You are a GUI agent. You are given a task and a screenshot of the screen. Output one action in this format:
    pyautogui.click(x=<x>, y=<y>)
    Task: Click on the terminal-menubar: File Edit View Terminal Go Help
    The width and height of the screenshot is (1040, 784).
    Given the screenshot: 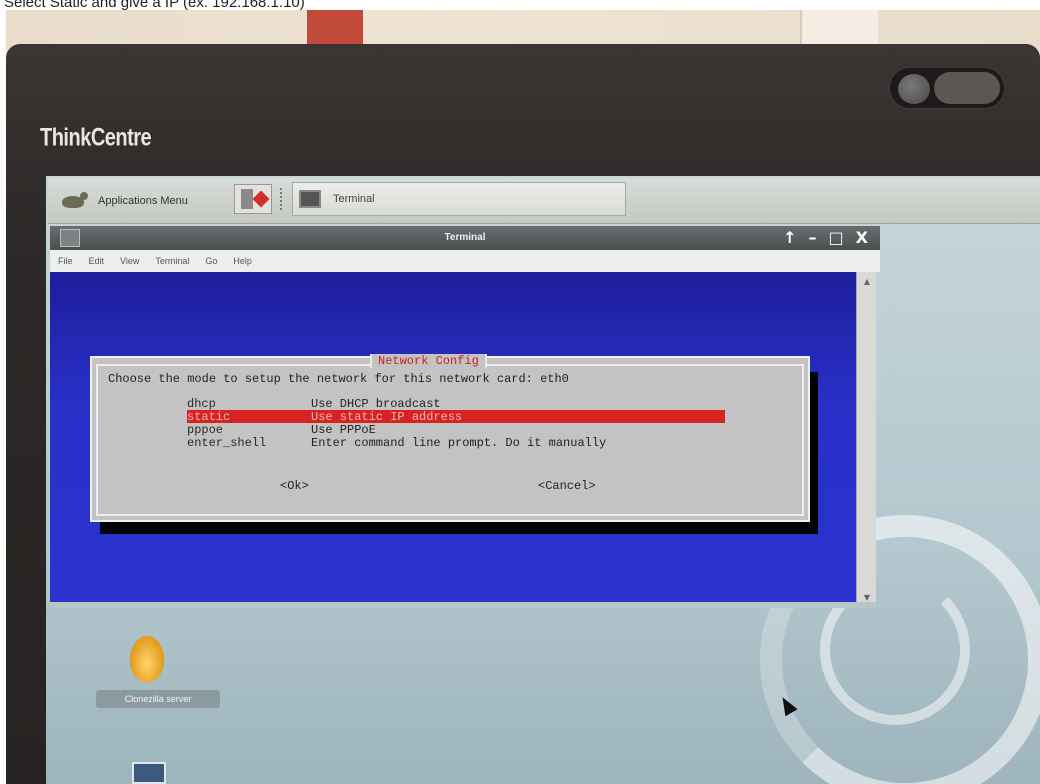 What is the action you would take?
    pyautogui.click(x=465, y=261)
    